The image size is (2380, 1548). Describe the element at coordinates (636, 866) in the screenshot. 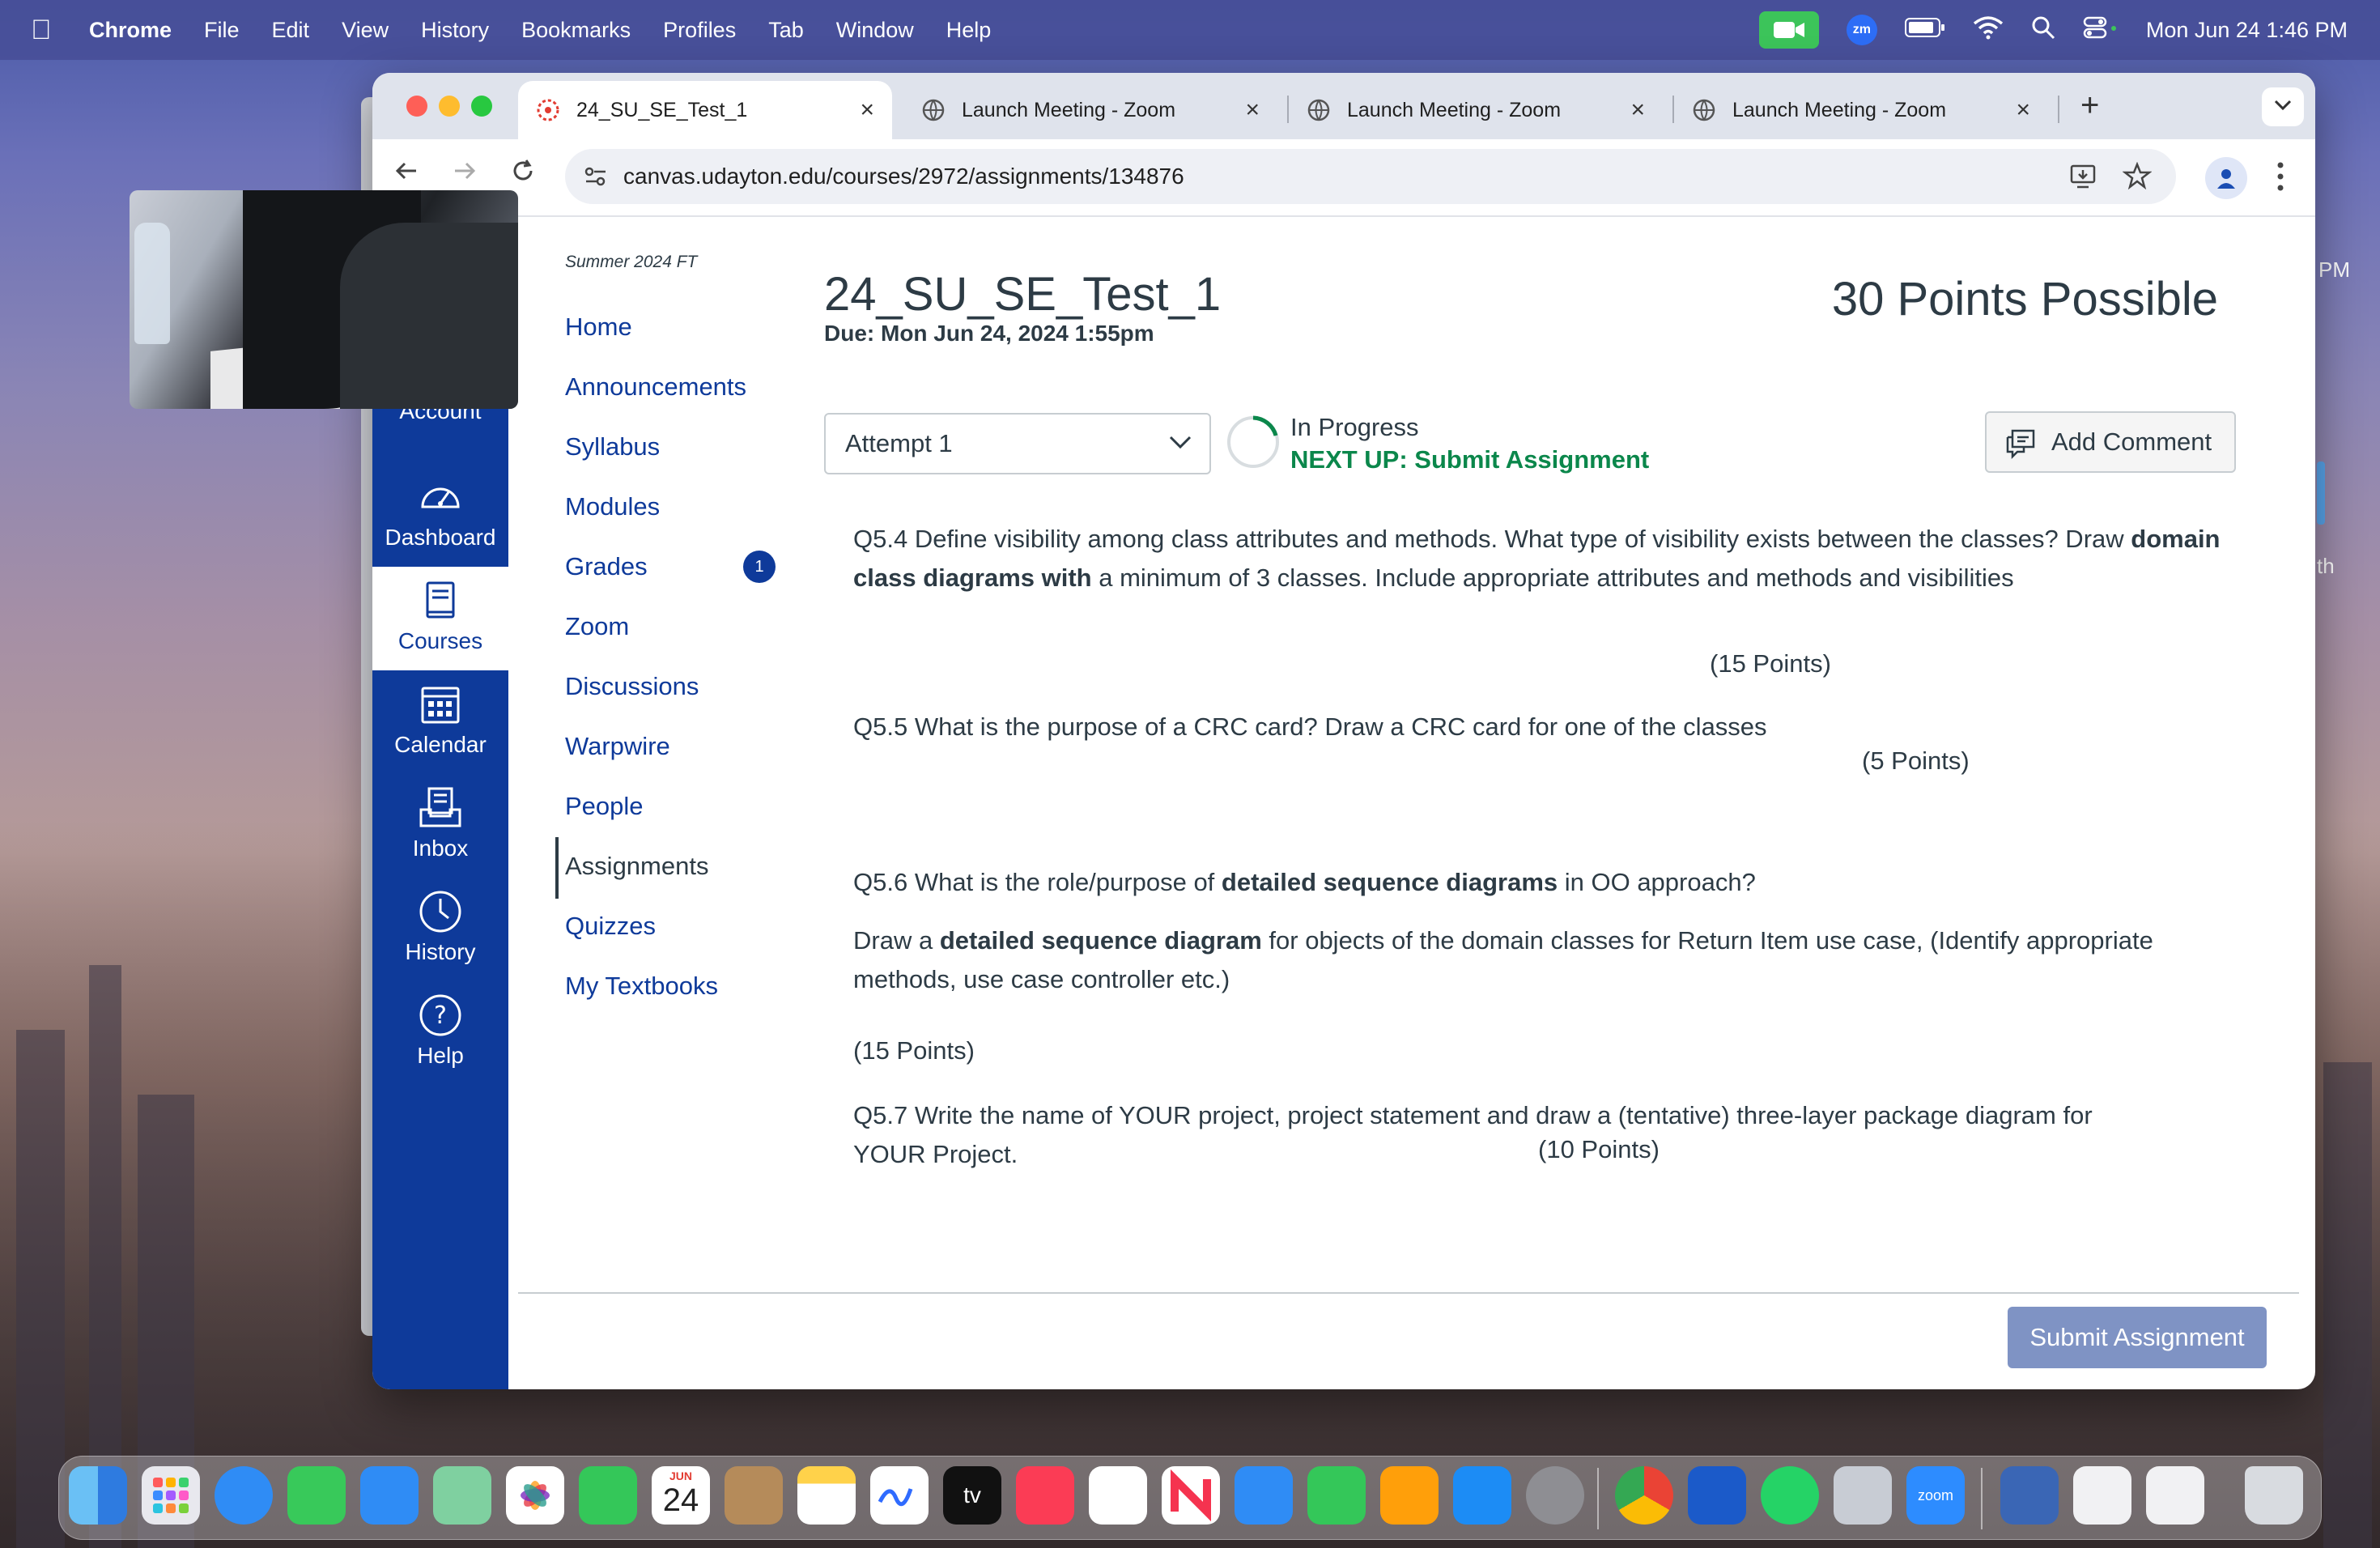

I see `course-nav-assignments: Assignments` at that location.